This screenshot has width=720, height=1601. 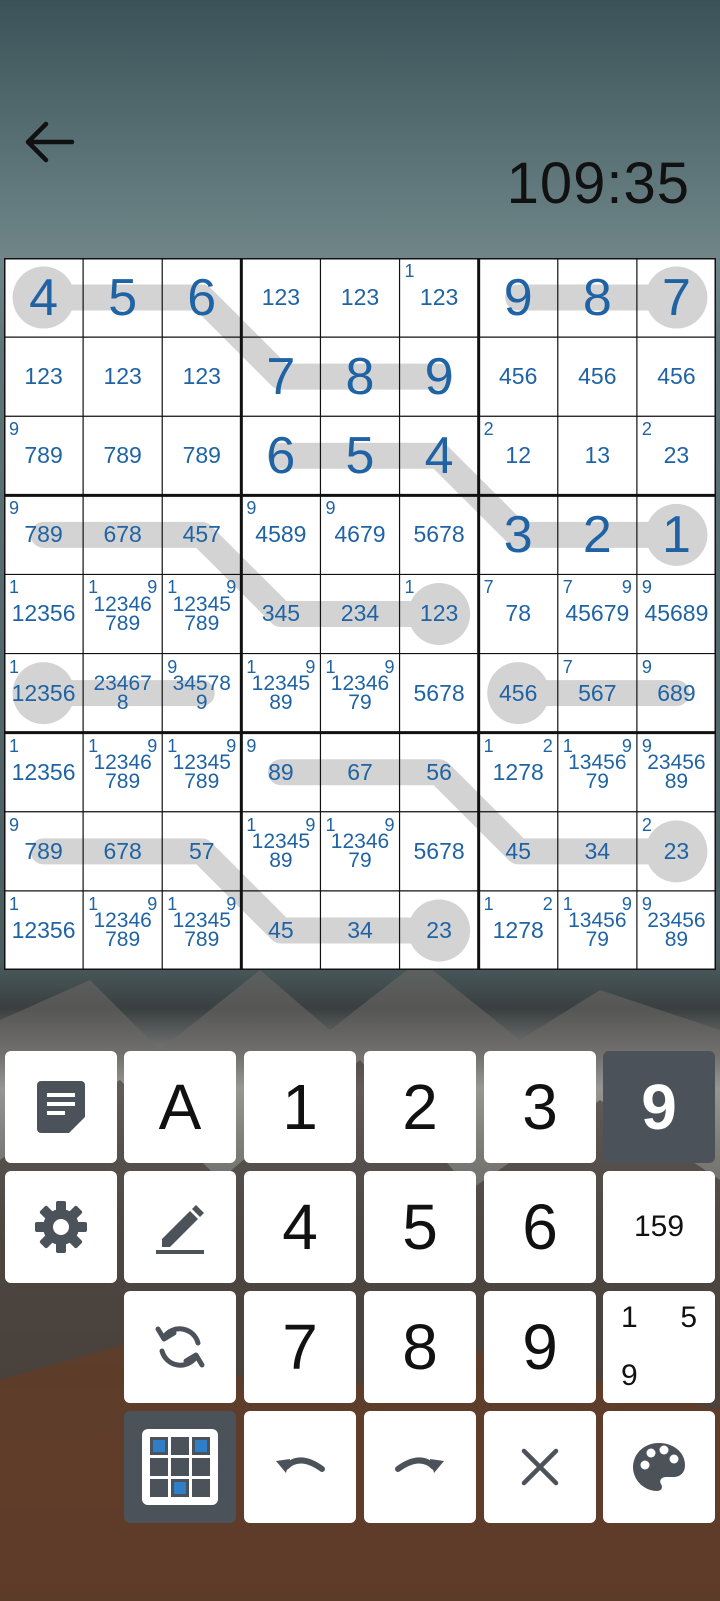 I want to click on notes-button, so click(x=61, y=1107).